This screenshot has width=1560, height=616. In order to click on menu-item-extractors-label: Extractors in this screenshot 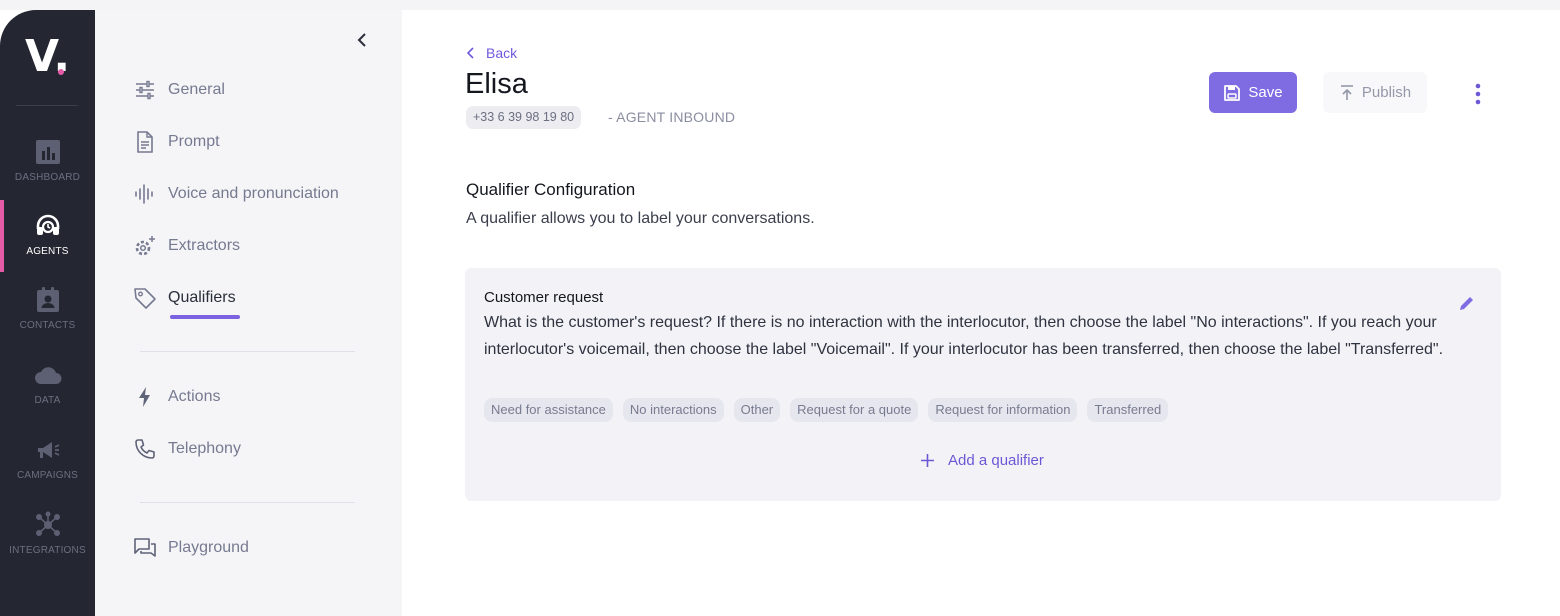, I will do `click(204, 245)`.